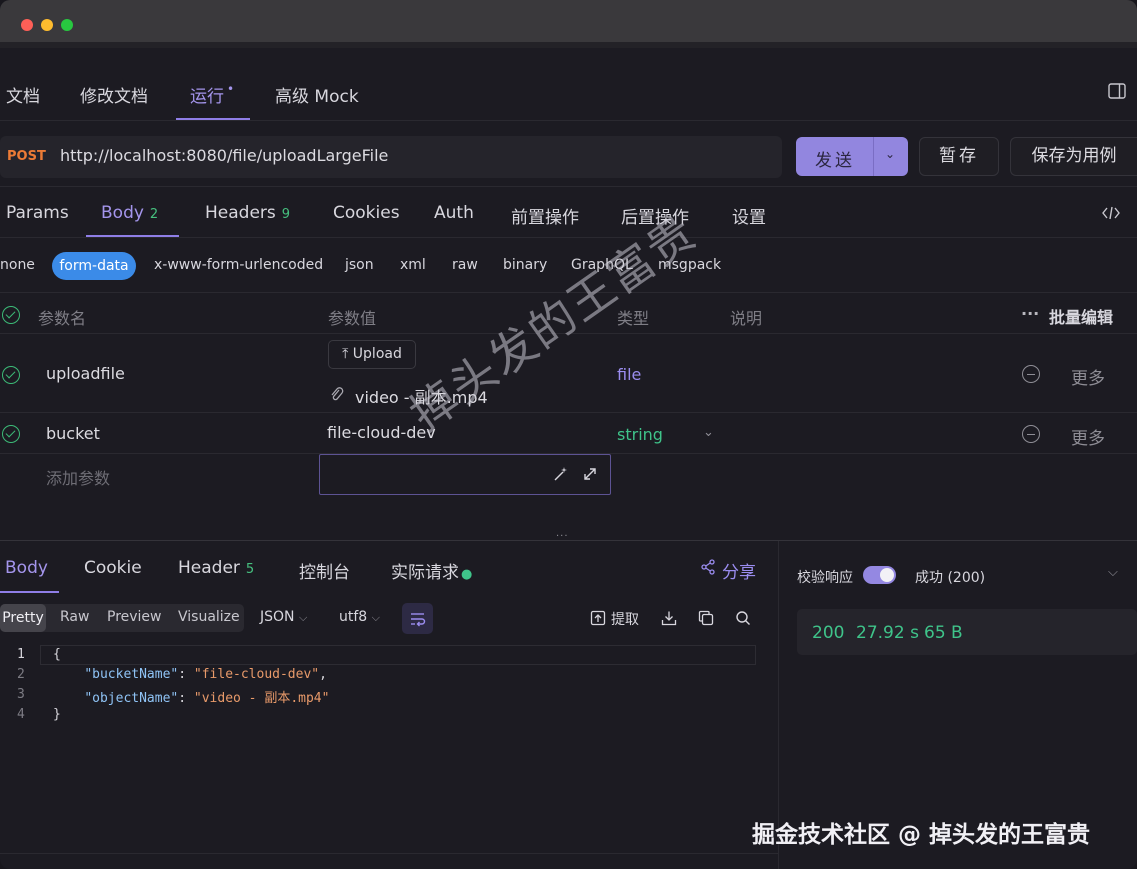 The height and width of the screenshot is (869, 1137). I want to click on save-draft-button: 暂存, so click(959, 156).